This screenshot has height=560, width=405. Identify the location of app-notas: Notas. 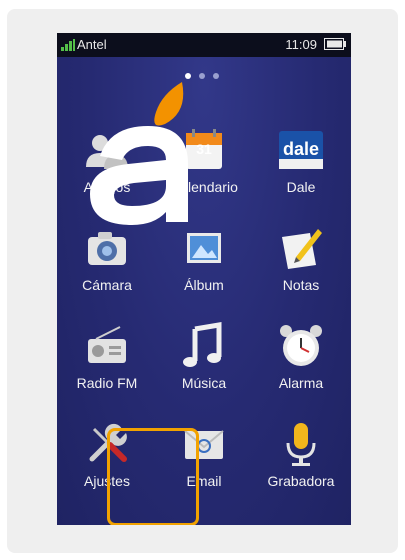
(301, 267).